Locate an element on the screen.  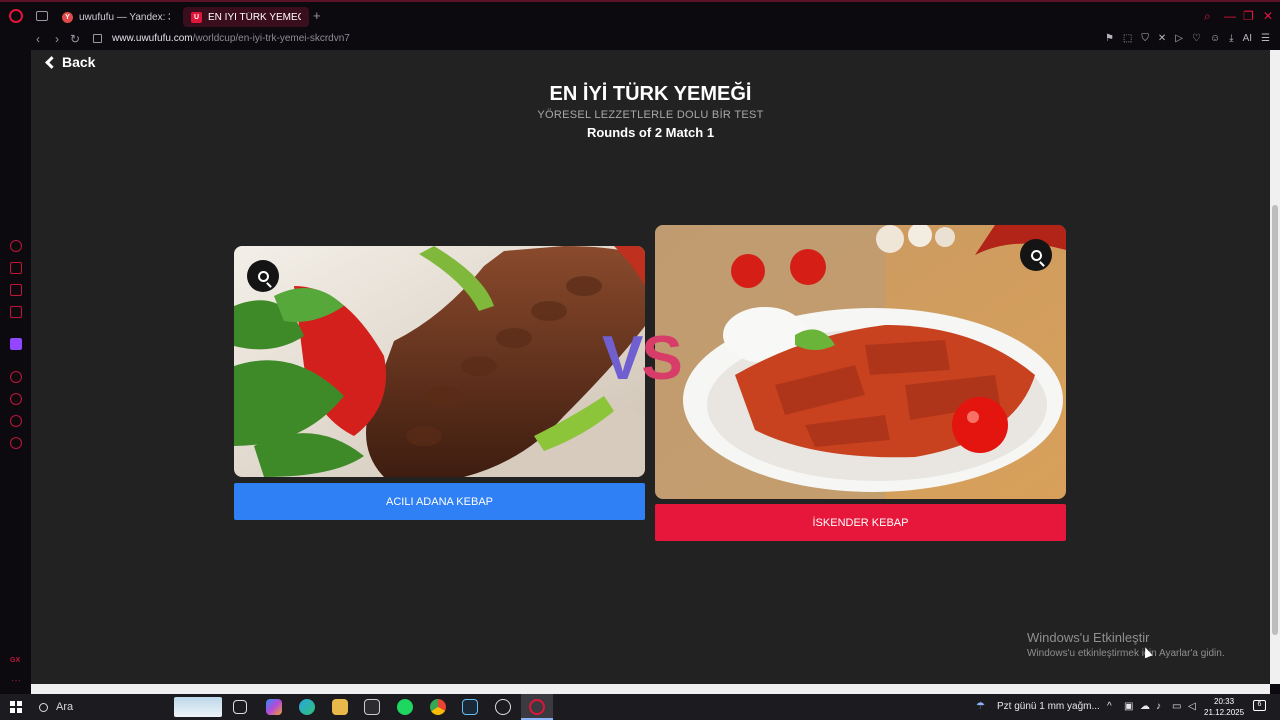
network-icon: ▭ is located at coordinates (1176, 706).